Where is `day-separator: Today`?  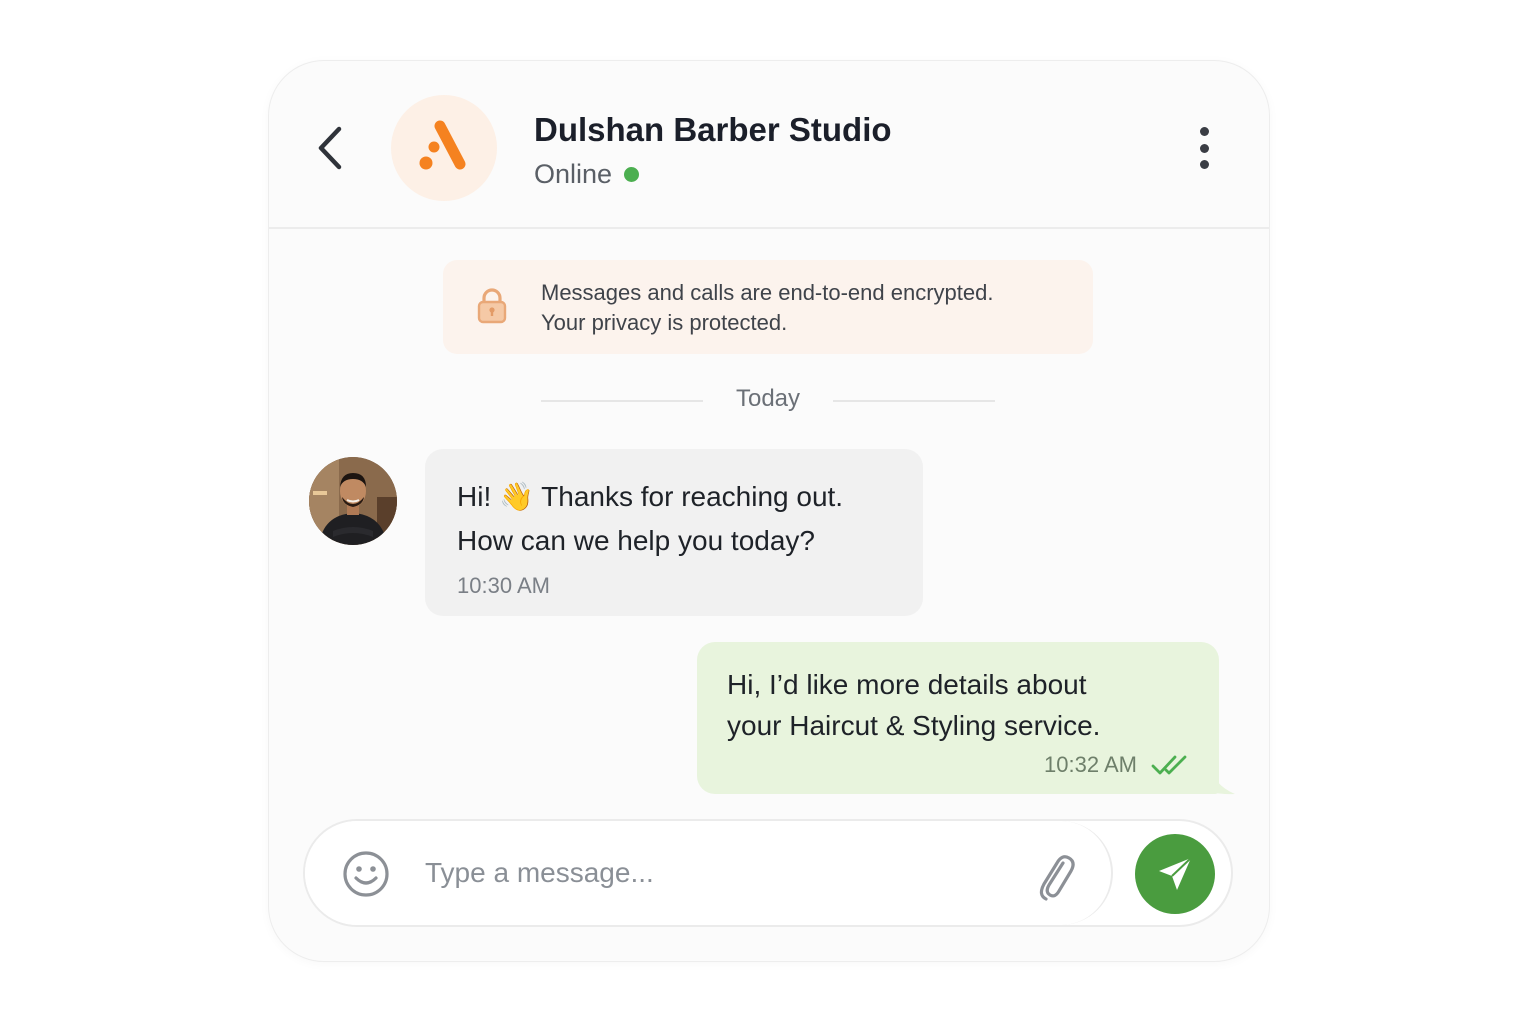
day-separator: Today is located at coordinates (768, 400).